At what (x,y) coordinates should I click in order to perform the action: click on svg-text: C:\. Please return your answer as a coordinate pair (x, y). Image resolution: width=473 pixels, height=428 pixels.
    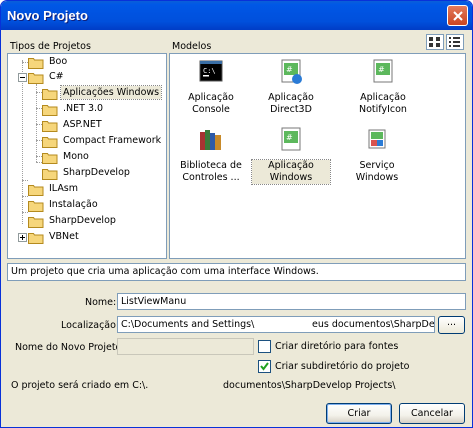
    Looking at the image, I should click on (209, 71).